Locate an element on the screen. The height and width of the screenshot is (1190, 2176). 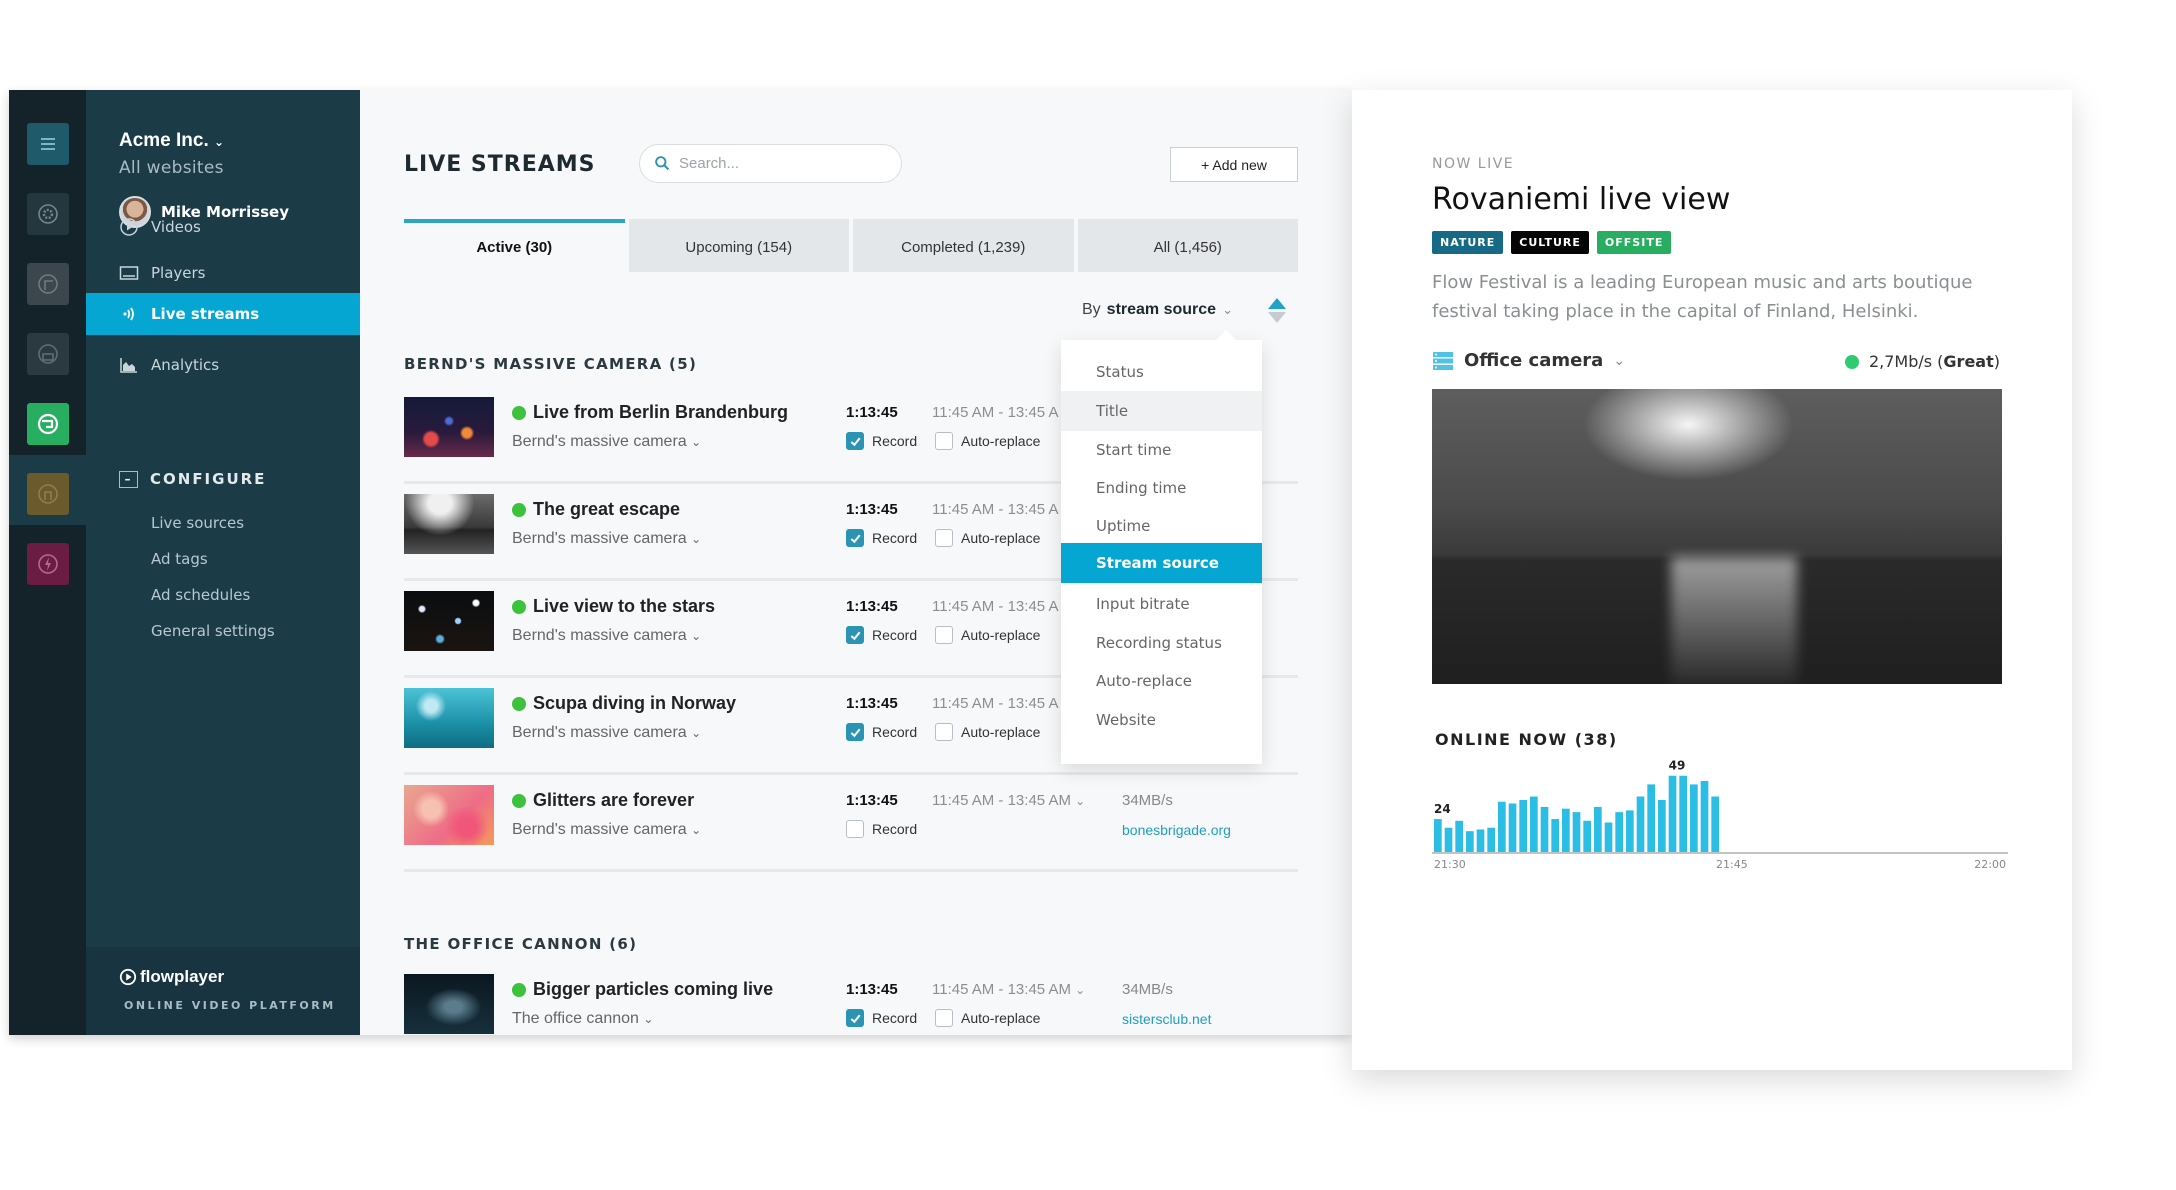
stream-title: Scupa diving in Norway is located at coordinates (624, 703).